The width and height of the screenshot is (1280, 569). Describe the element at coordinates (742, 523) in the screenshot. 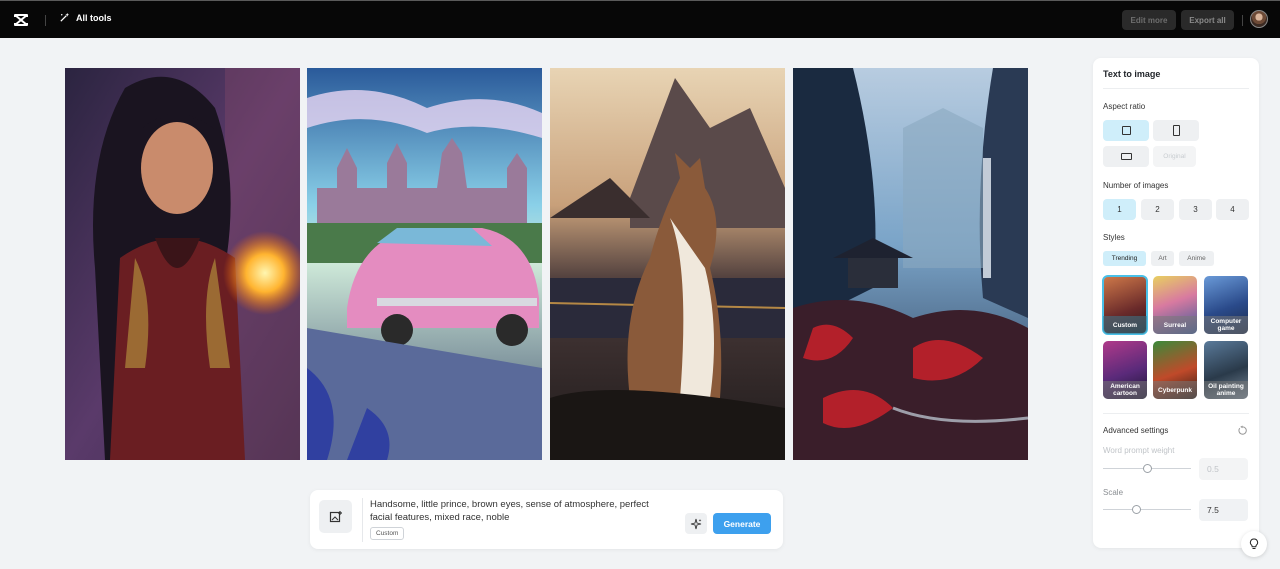

I see `generate-button: Generate` at that location.